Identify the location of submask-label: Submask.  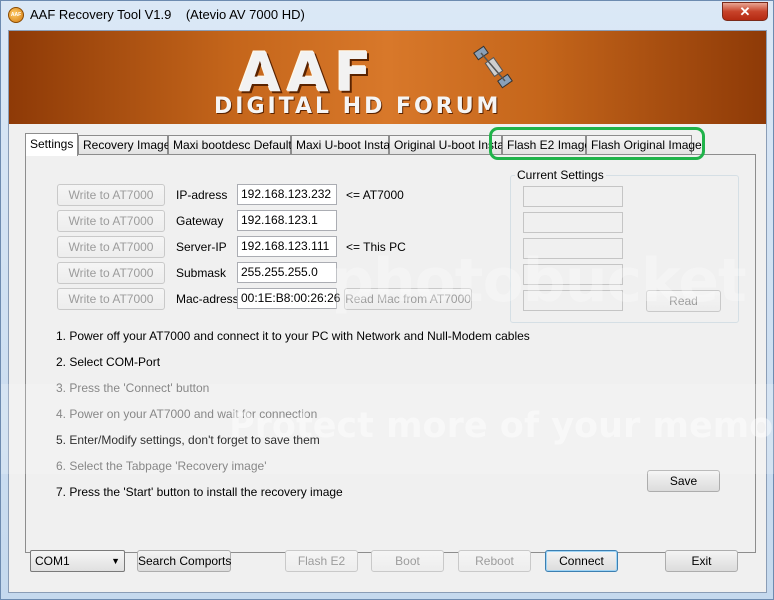
(201, 273).